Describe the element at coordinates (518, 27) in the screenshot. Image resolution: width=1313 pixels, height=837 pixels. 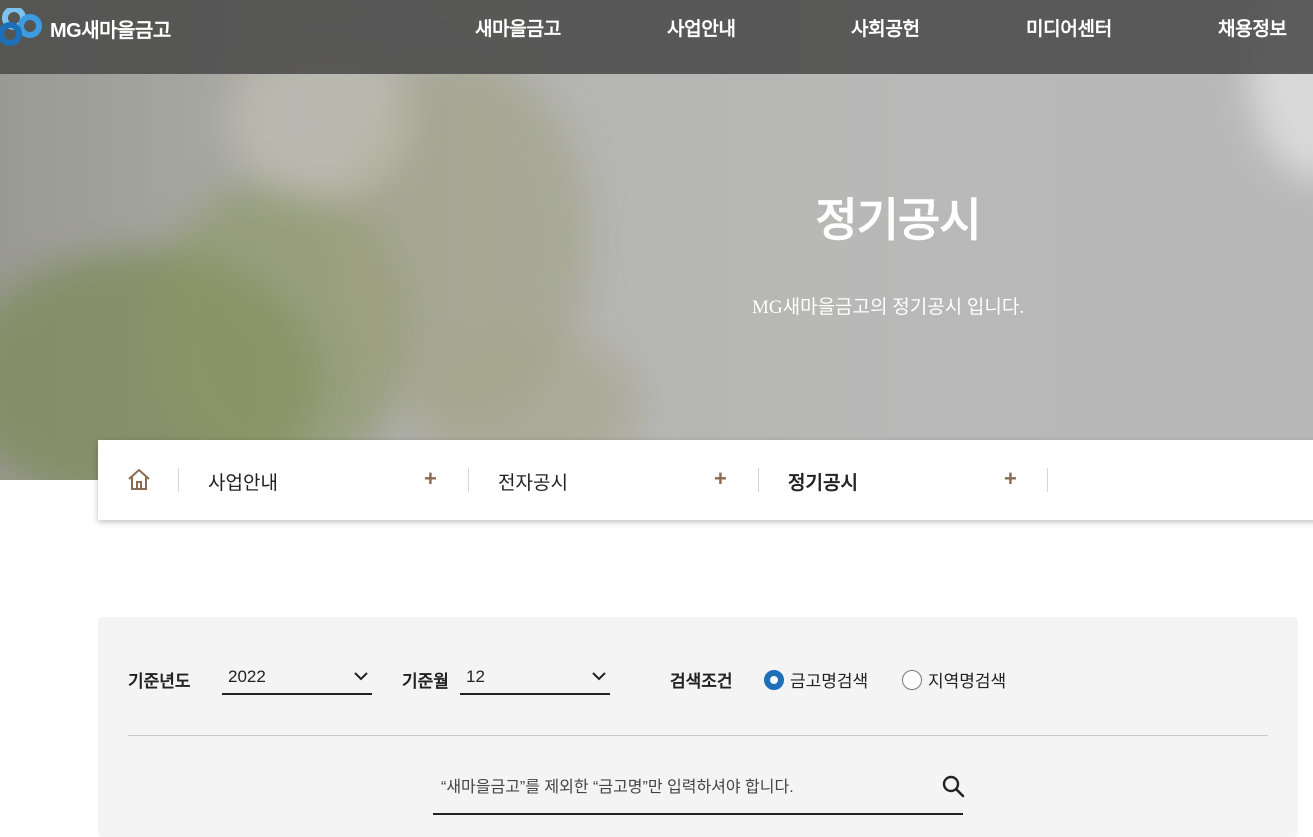
I see `nav-item-saemaul: 새마을금고` at that location.